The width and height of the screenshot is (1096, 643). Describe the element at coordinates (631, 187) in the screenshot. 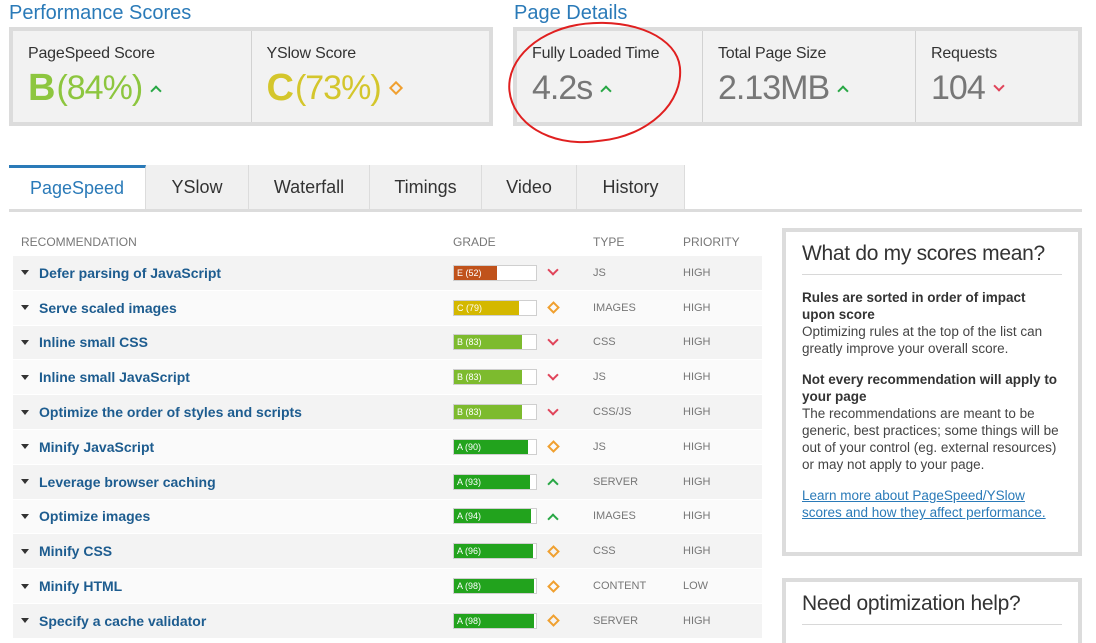

I see `tab-history: History` at that location.